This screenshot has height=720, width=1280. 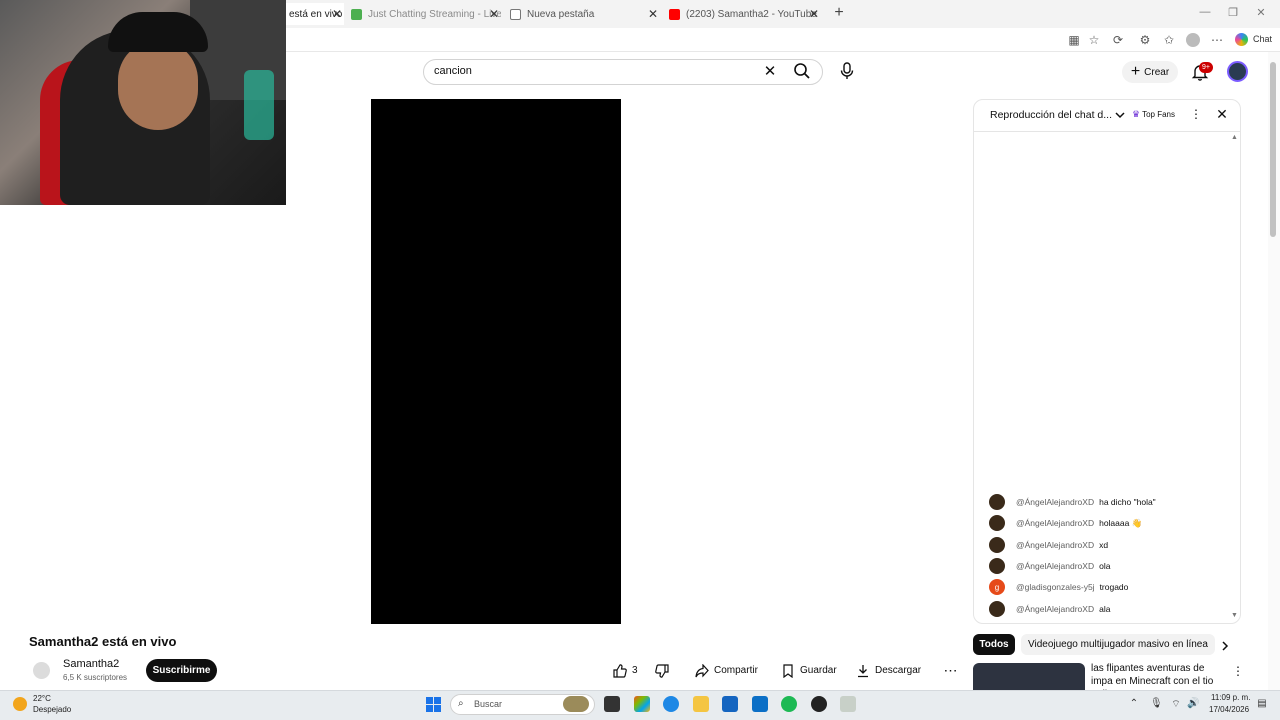 What do you see at coordinates (642, 704) in the screenshot?
I see `copilot-app-icon` at bounding box center [642, 704].